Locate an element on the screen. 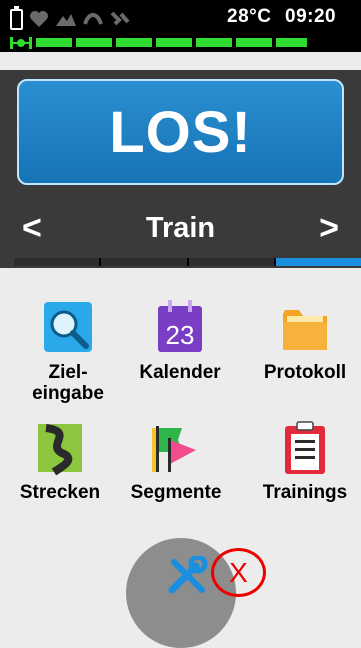 The width and height of the screenshot is (361, 648). gps-signal-bar is located at coordinates (185, 42).